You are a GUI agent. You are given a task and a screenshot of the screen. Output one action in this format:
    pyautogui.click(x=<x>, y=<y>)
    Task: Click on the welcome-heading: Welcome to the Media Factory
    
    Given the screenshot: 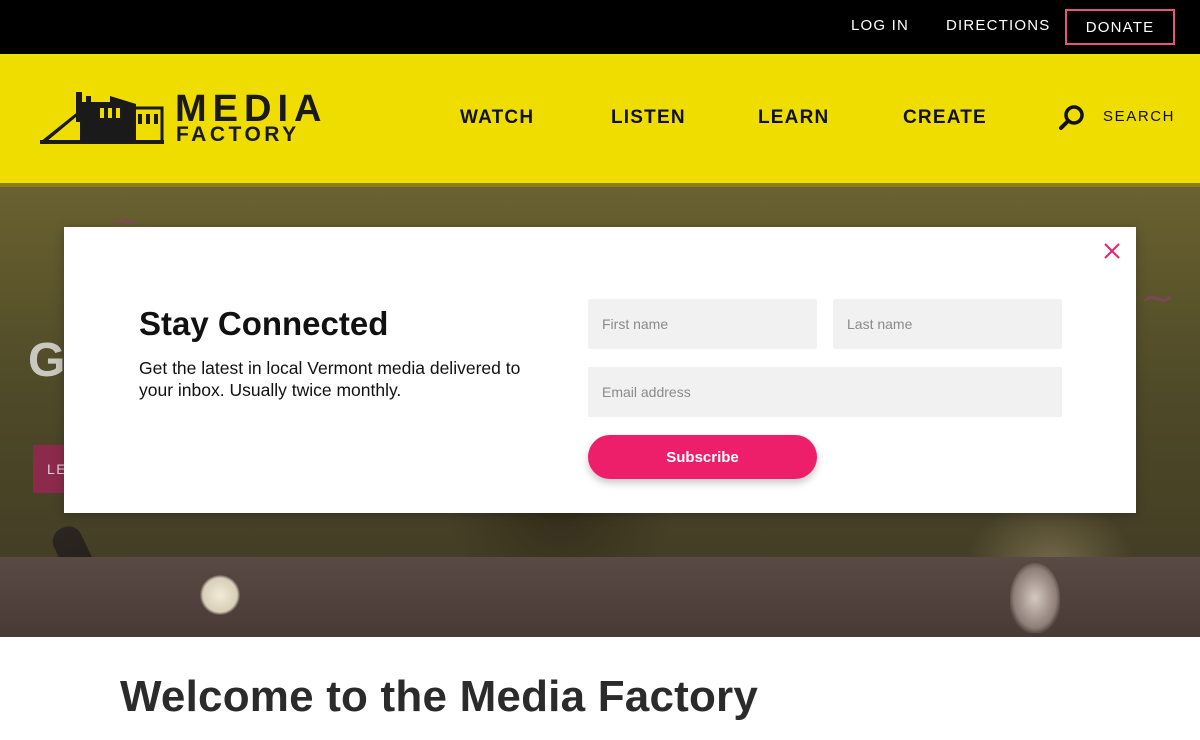 What is the action you would take?
    pyautogui.click(x=439, y=696)
    